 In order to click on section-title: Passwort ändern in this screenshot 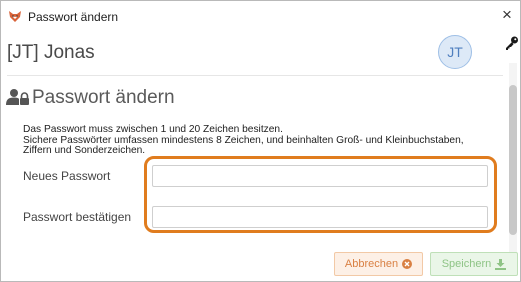, I will do `click(103, 97)`.